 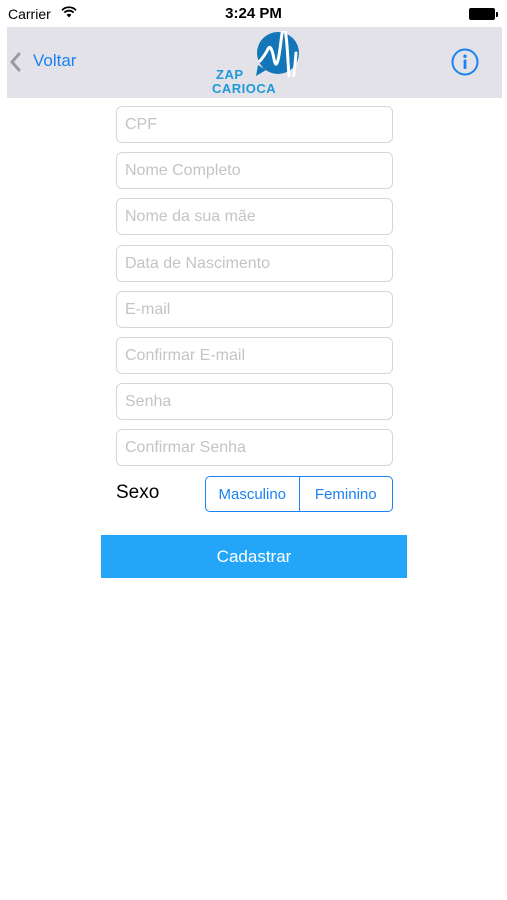 I want to click on email-input, so click(x=254, y=309).